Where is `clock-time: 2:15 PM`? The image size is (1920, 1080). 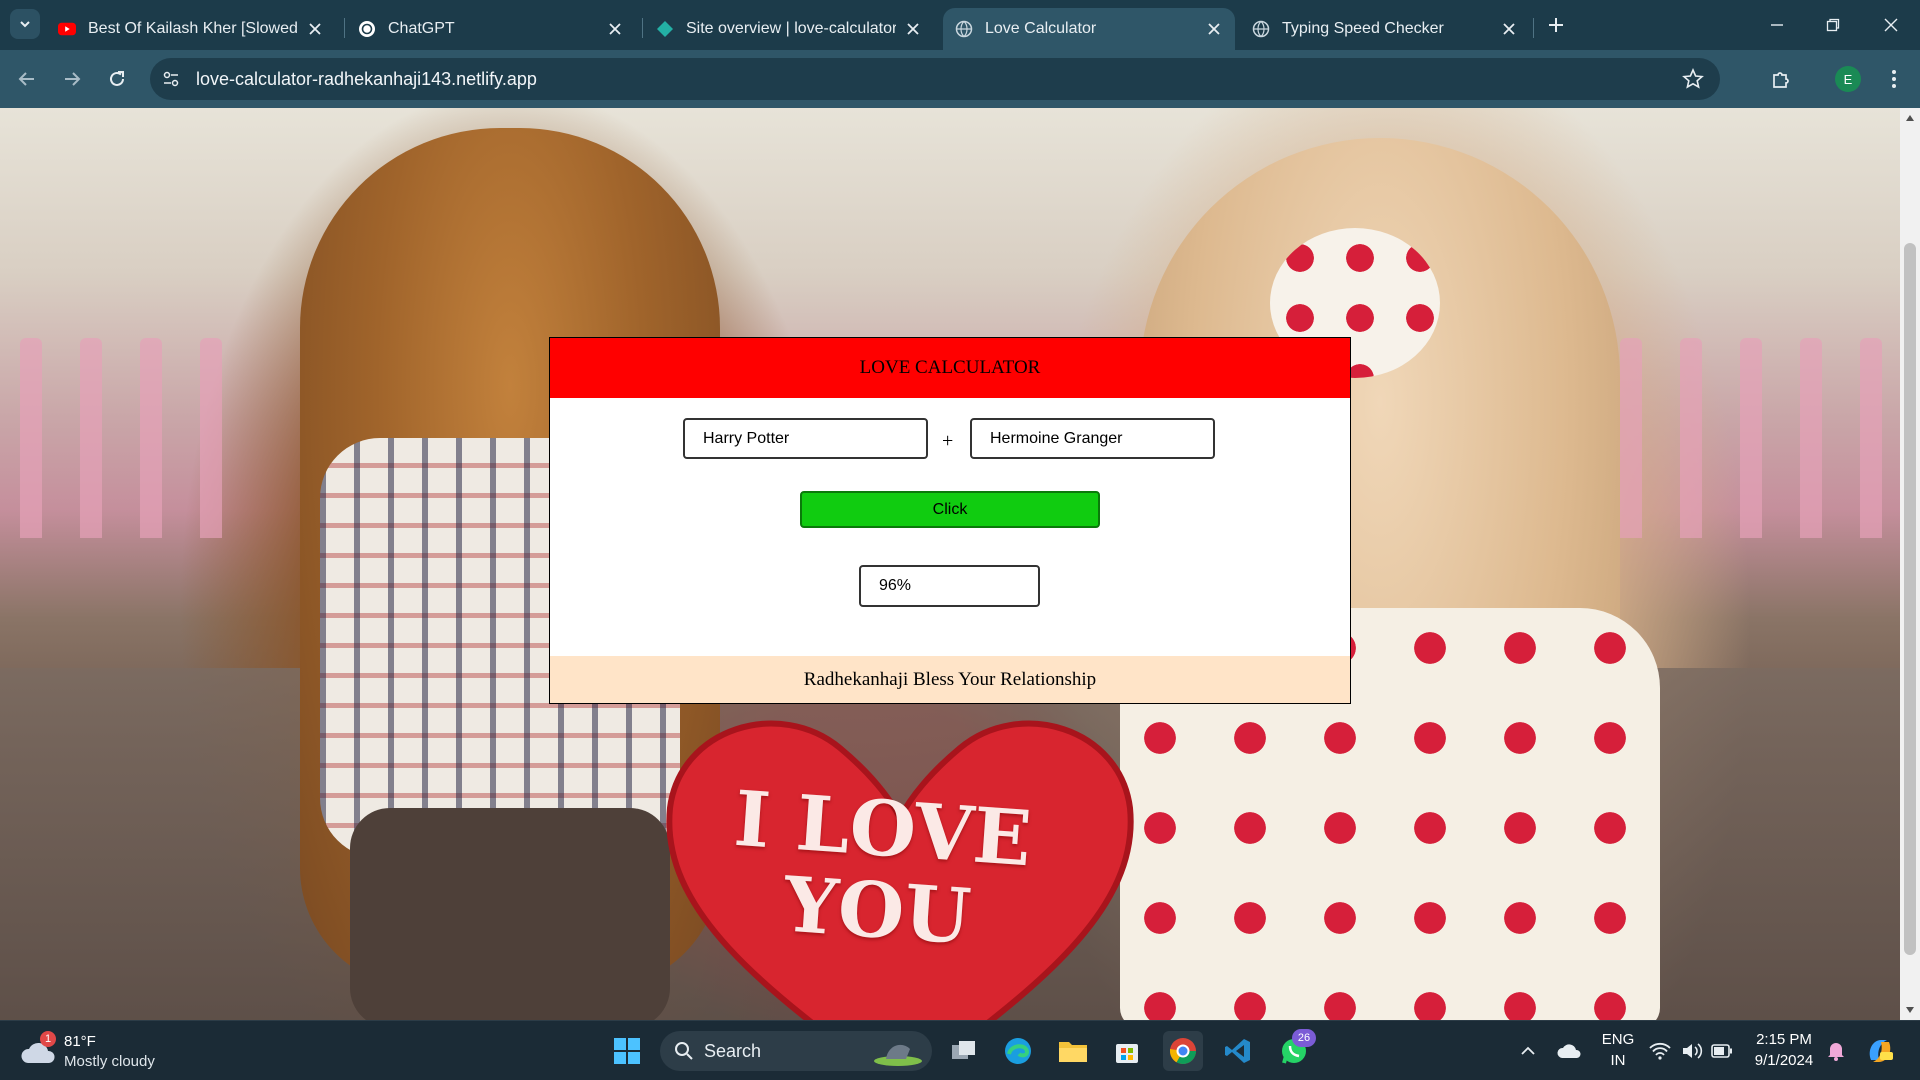 clock-time: 2:15 PM is located at coordinates (1784, 1039).